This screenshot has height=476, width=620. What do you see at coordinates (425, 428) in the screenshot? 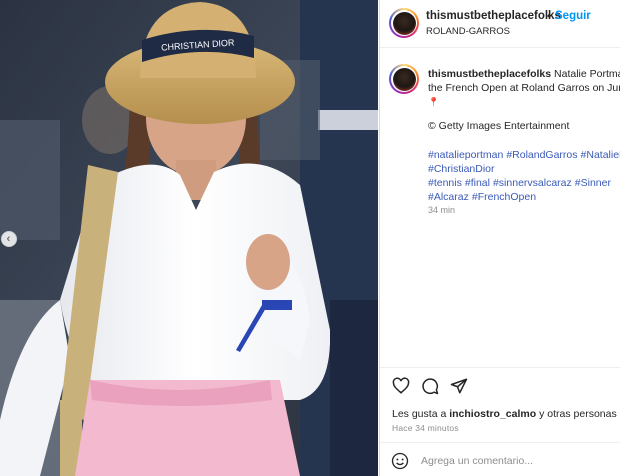
I see `post-timestamp: Hace 34 minutos` at bounding box center [425, 428].